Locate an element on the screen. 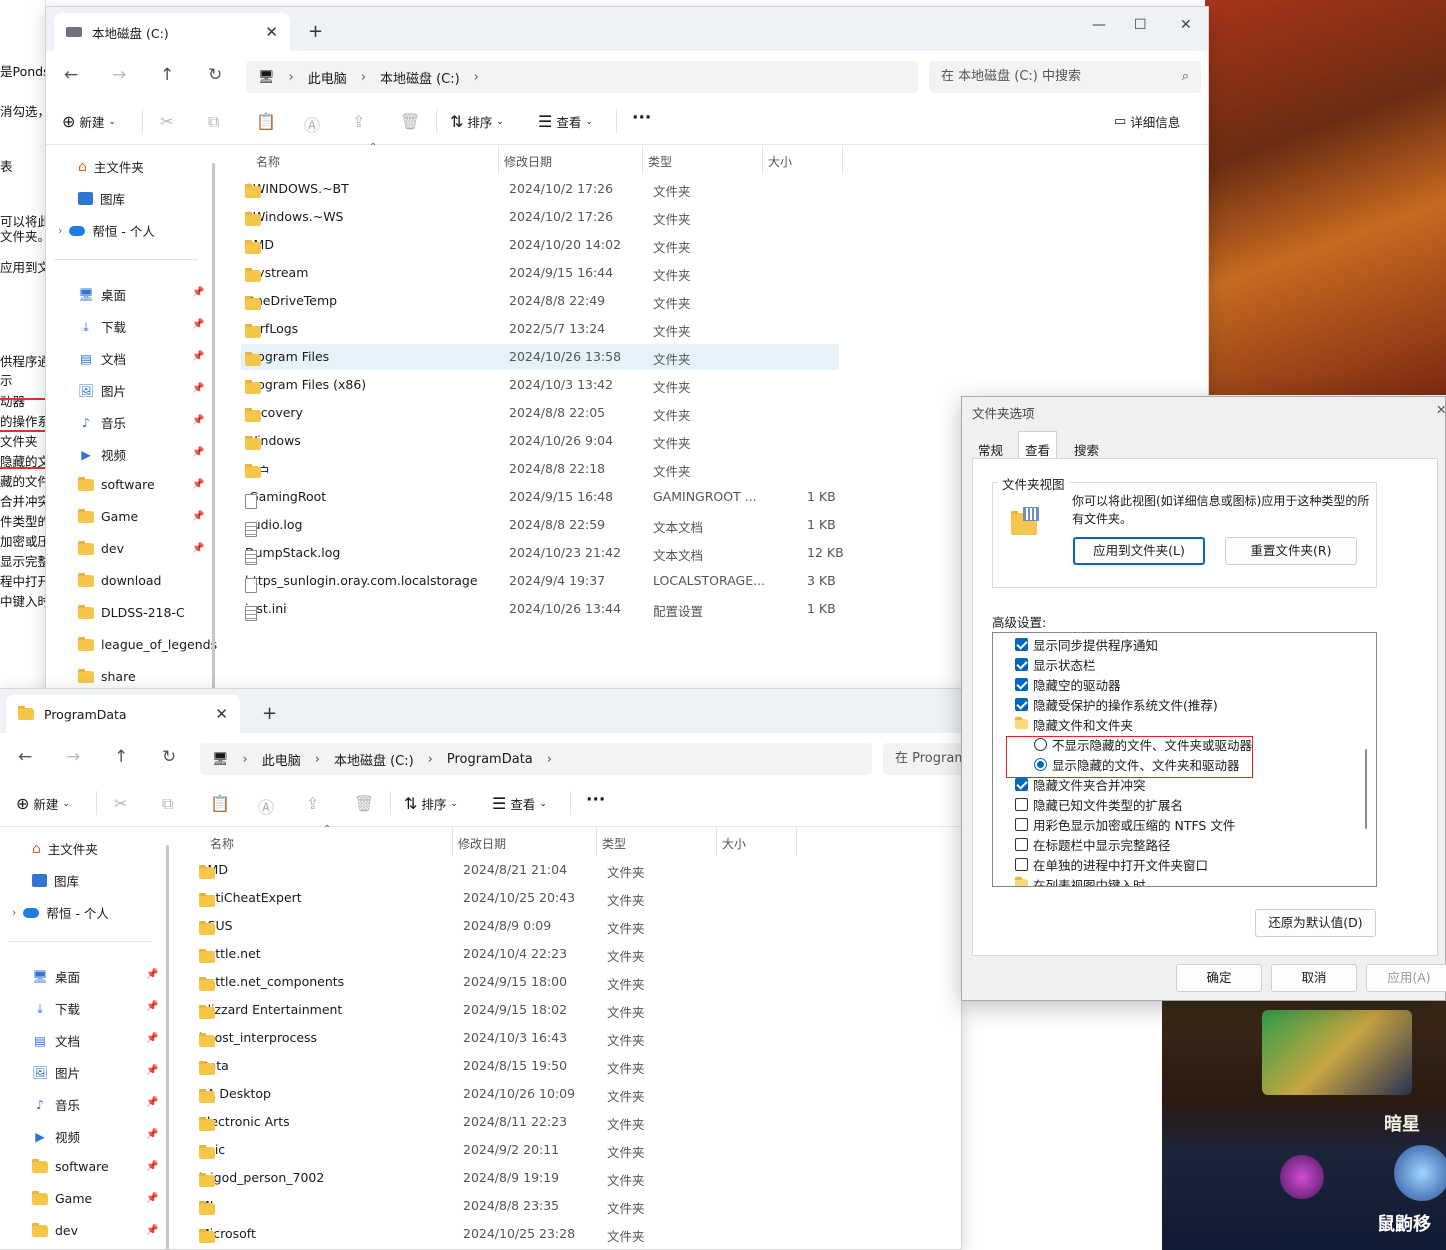  close-tab-icon: ✕ is located at coordinates (271, 32).